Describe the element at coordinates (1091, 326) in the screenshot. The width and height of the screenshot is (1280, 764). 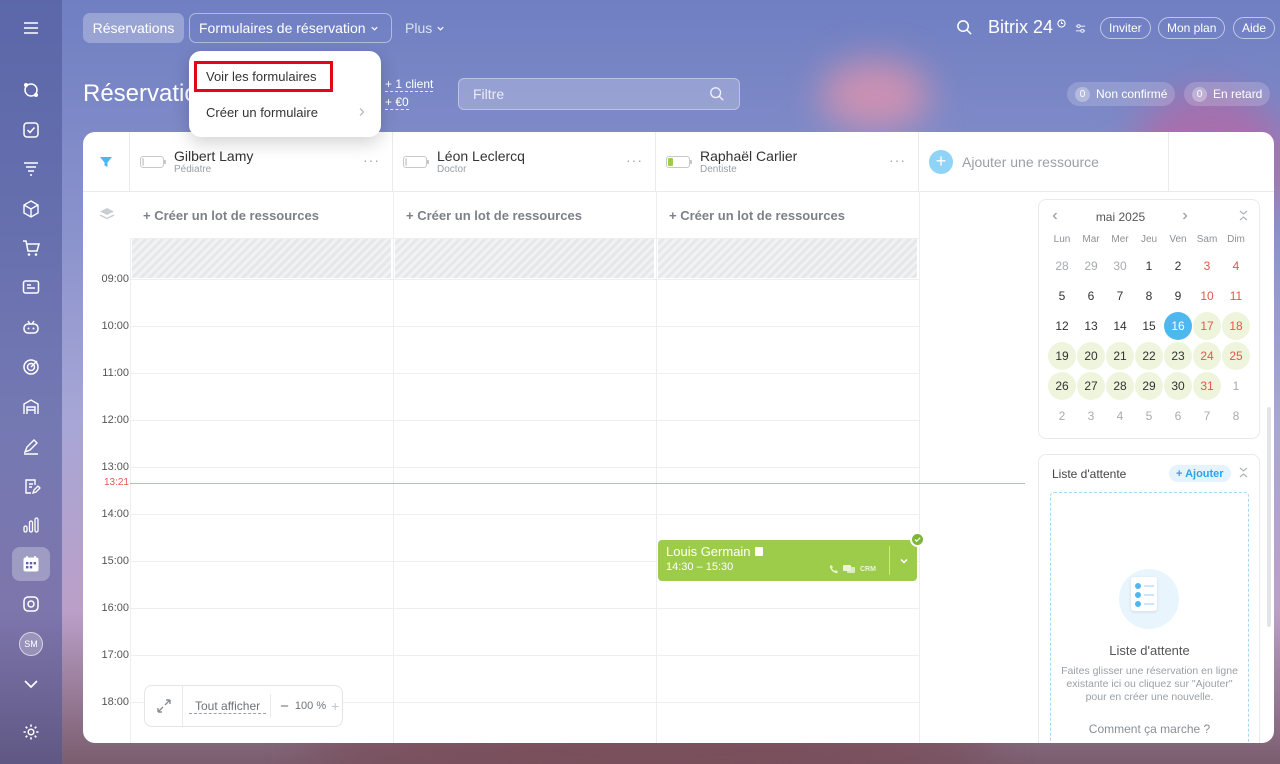
I see `calendar-day: 13` at that location.